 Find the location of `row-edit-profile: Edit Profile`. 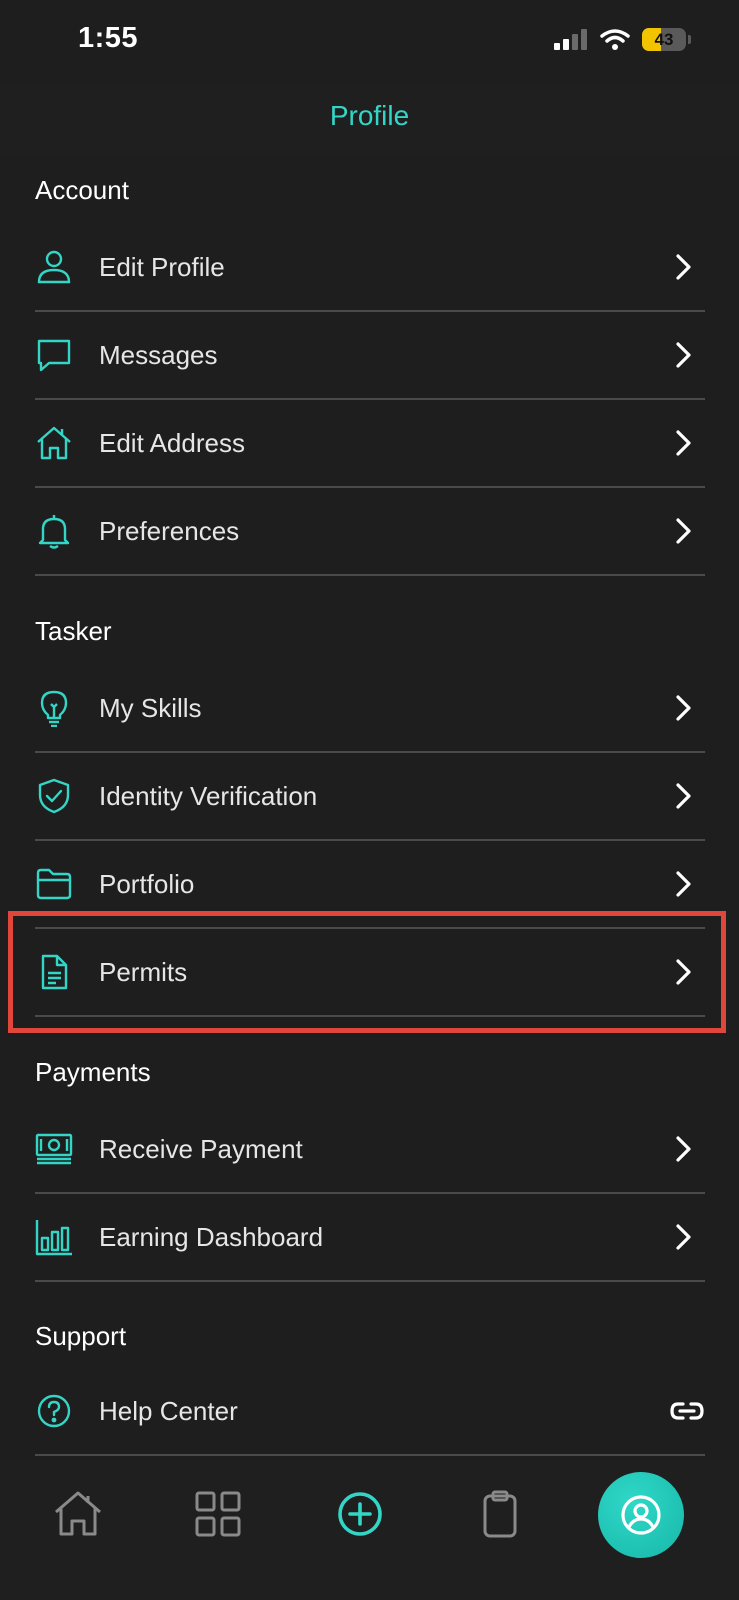

row-edit-profile: Edit Profile is located at coordinates (370, 268).